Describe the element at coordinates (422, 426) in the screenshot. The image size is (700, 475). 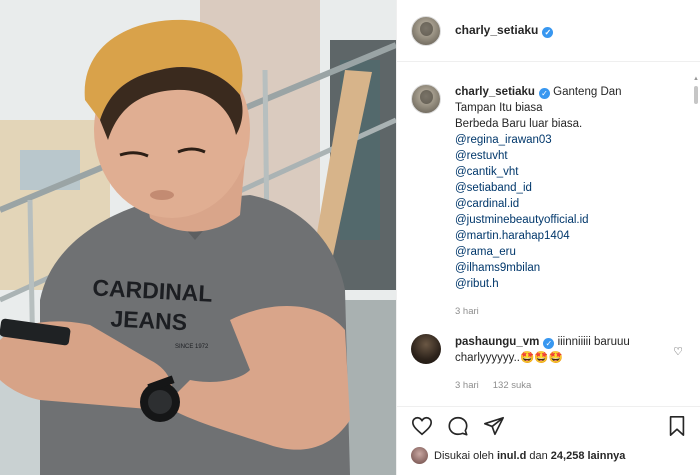
I see `like-heart-icon` at that location.